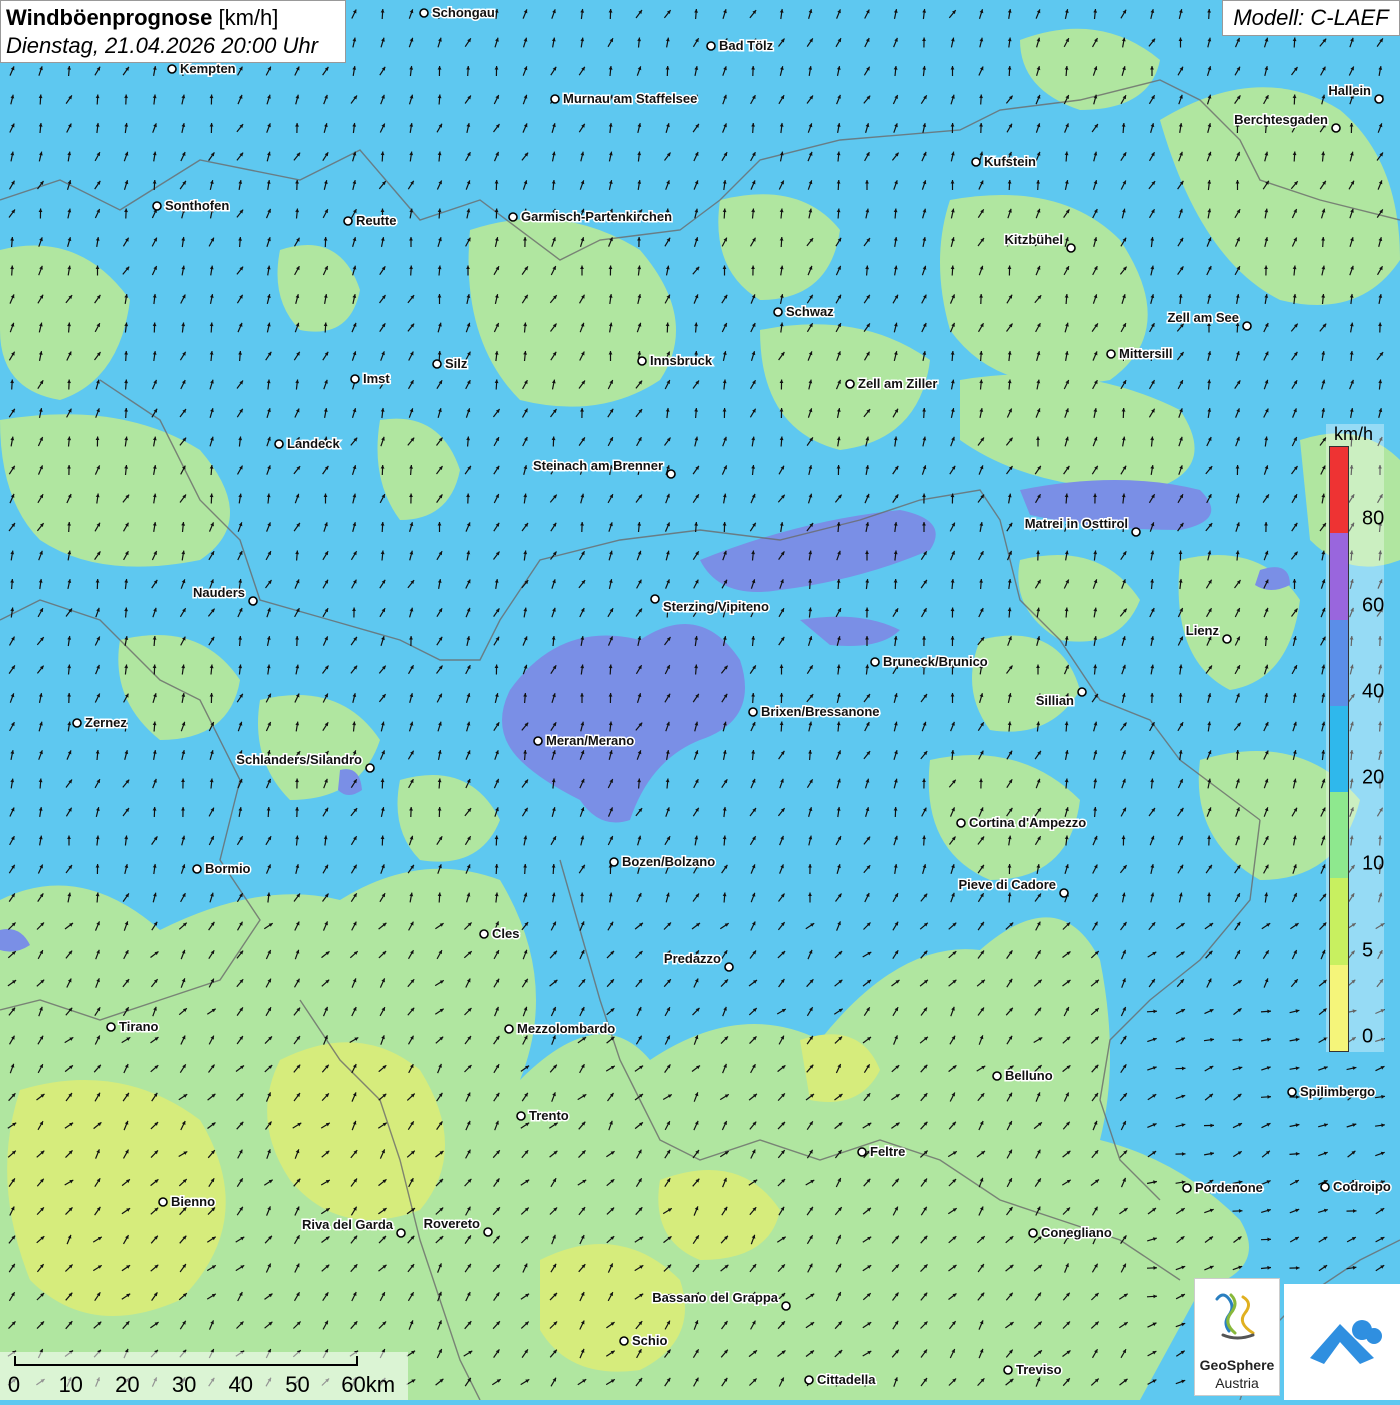 This screenshot has width=1400, height=1405. I want to click on logo-subtitle: Austria, so click(1237, 1383).